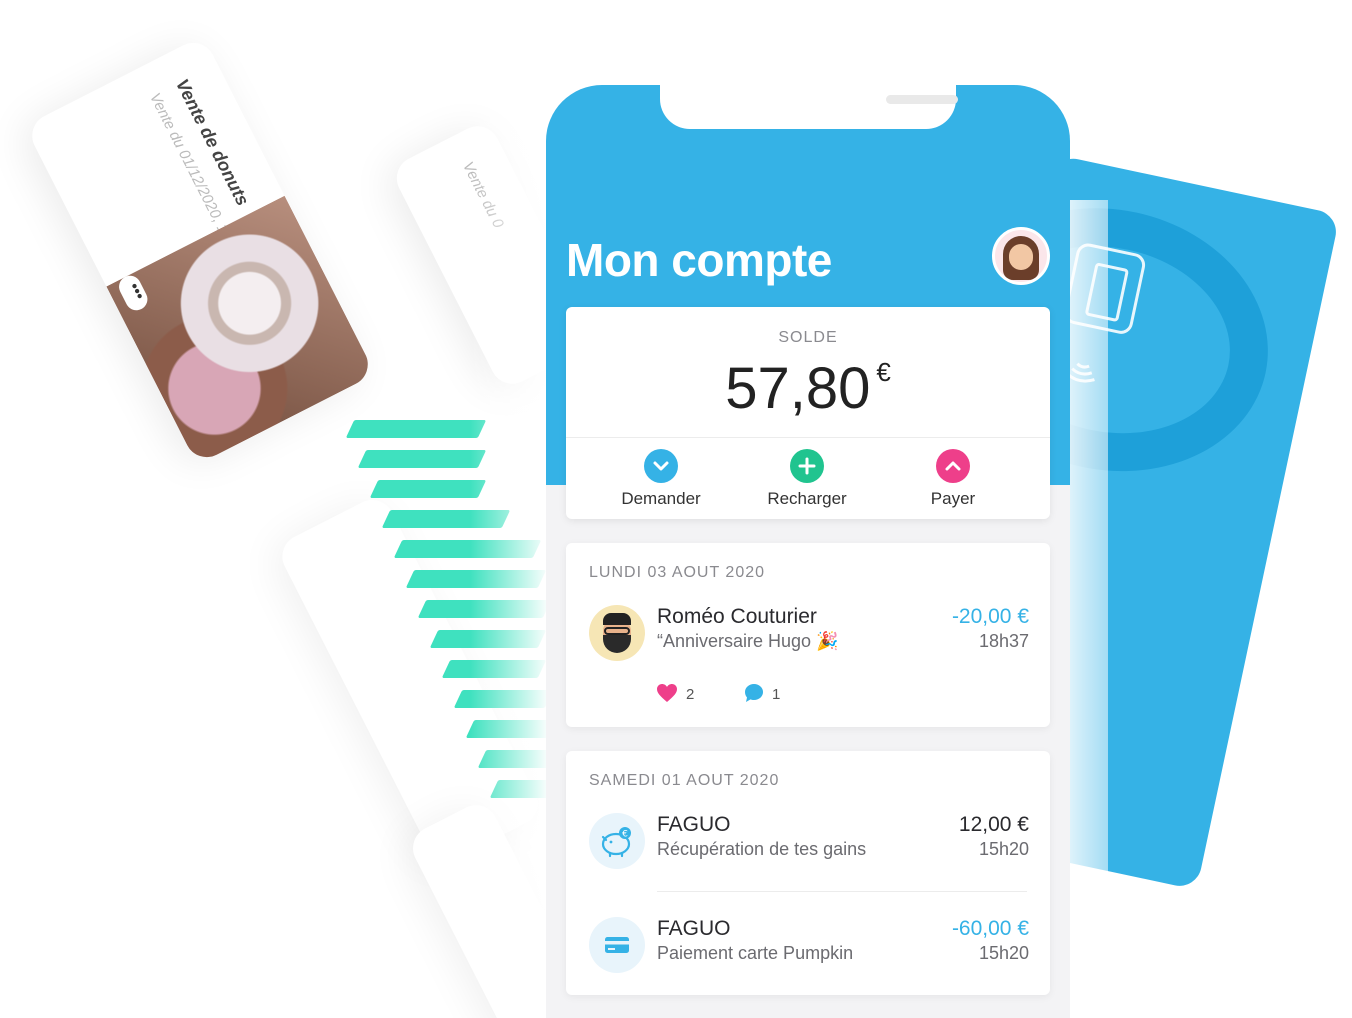  What do you see at coordinates (748, 641) in the screenshot?
I see `transaction-description: “Anniversaire Hugo 🎉` at bounding box center [748, 641].